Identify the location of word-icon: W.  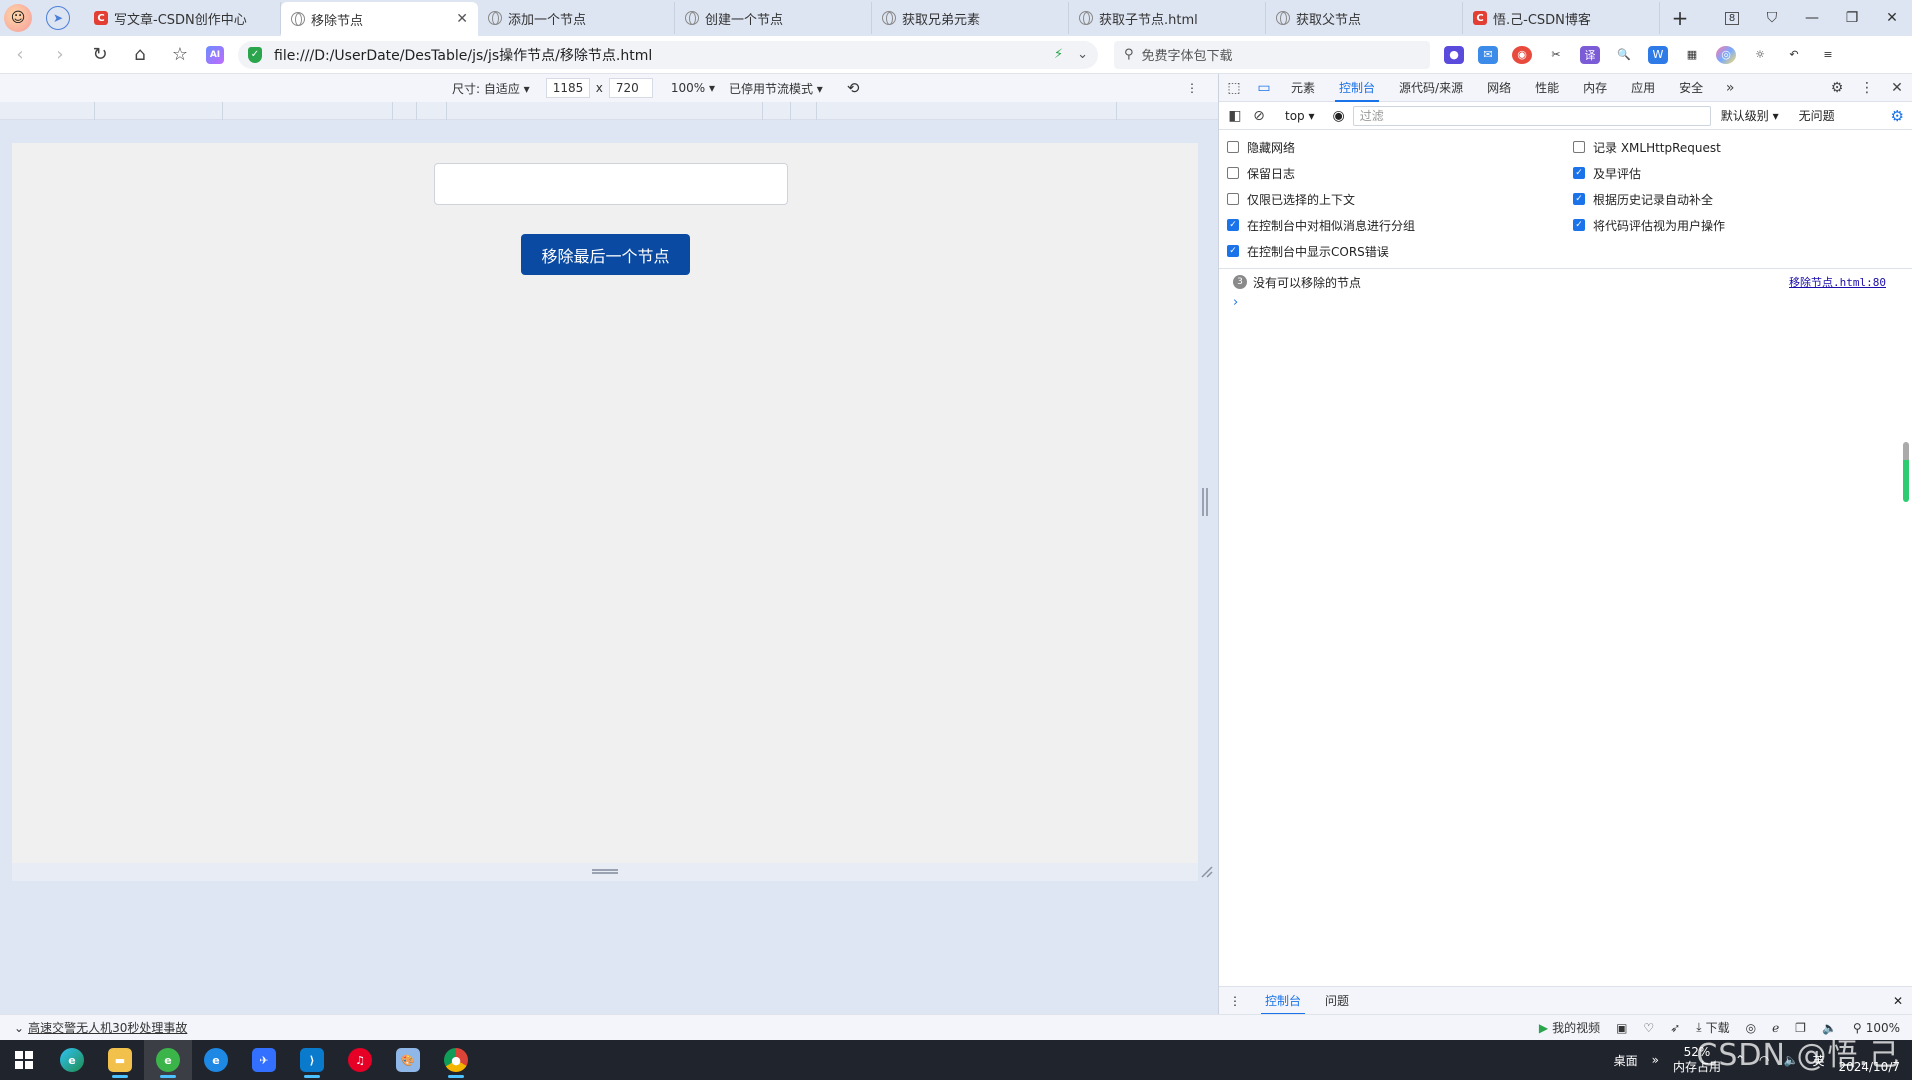
(1658, 54).